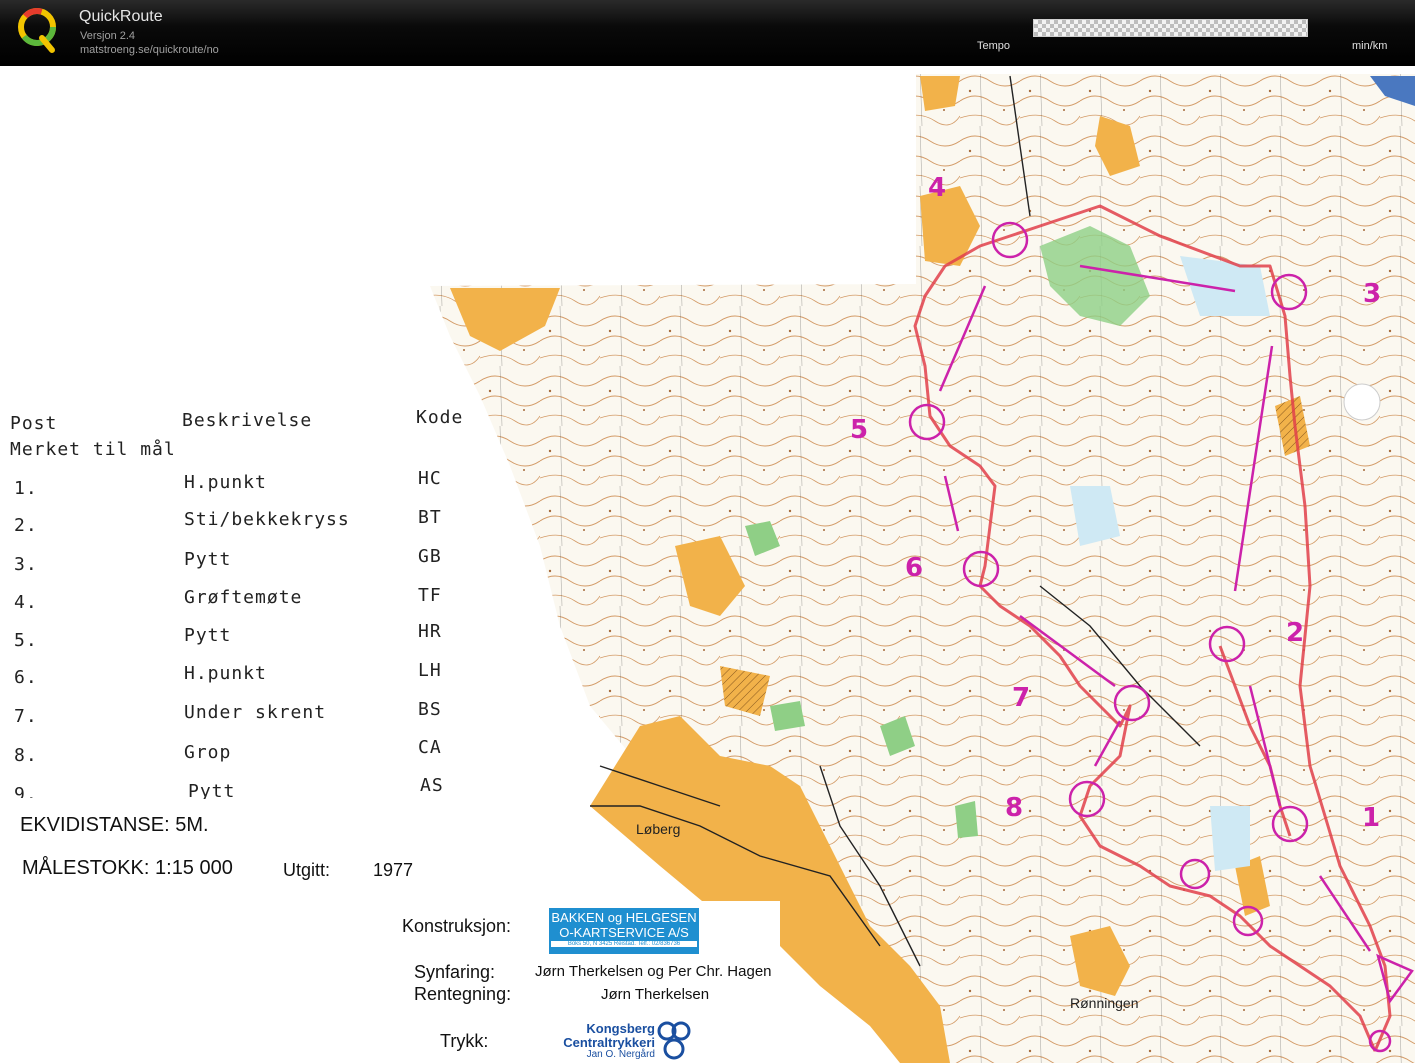 Image resolution: width=1415 pixels, height=1063 pixels. What do you see at coordinates (393, 870) in the screenshot?
I see `published-year: 1977` at bounding box center [393, 870].